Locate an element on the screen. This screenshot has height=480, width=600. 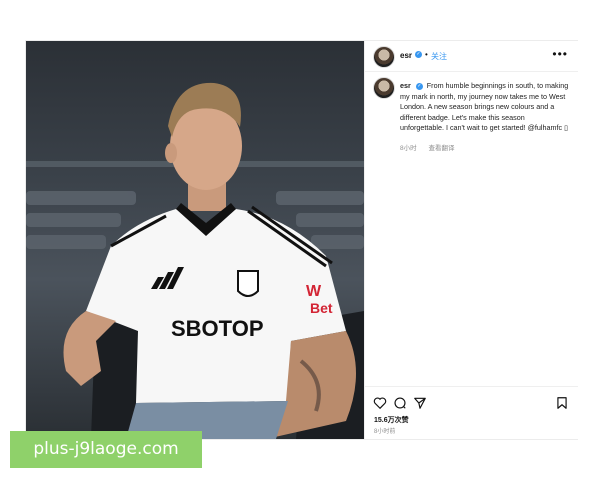
avatar is located at coordinates (384, 57).